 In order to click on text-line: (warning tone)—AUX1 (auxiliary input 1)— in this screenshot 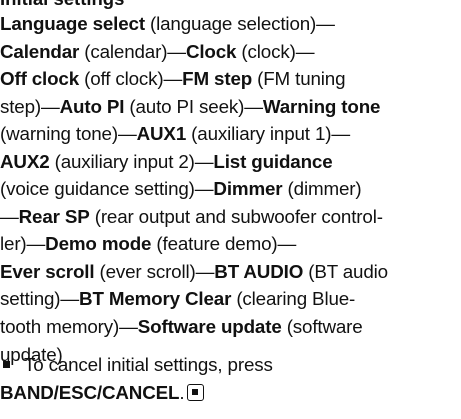, I will do `click(175, 134)`.